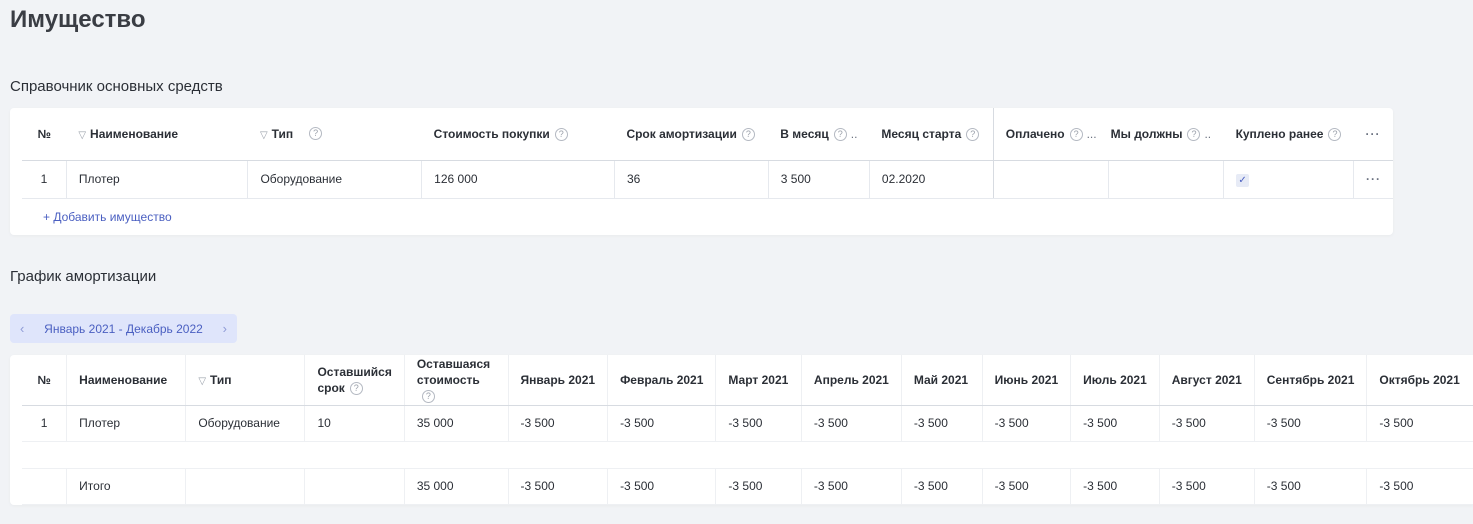 This screenshot has height=524, width=1473. I want to click on cell-remaining-term: 10, so click(354, 423).